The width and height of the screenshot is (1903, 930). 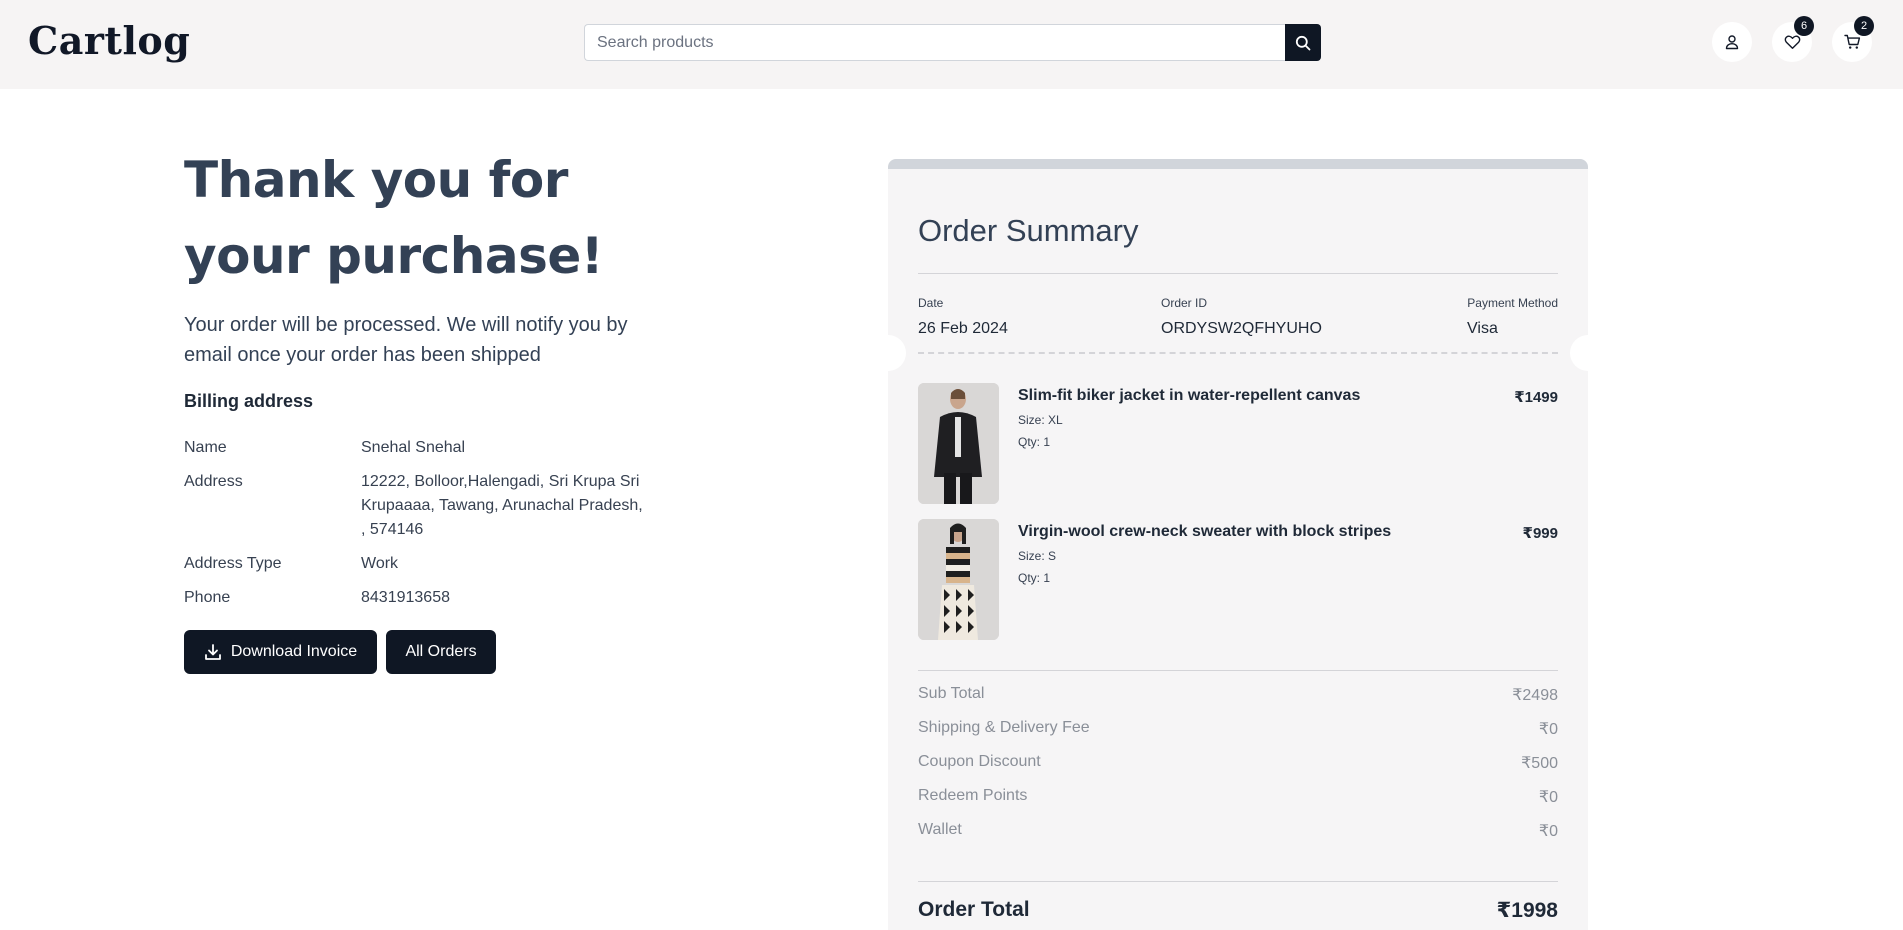 I want to click on heading-line-2: your purchase!, so click(x=394, y=256).